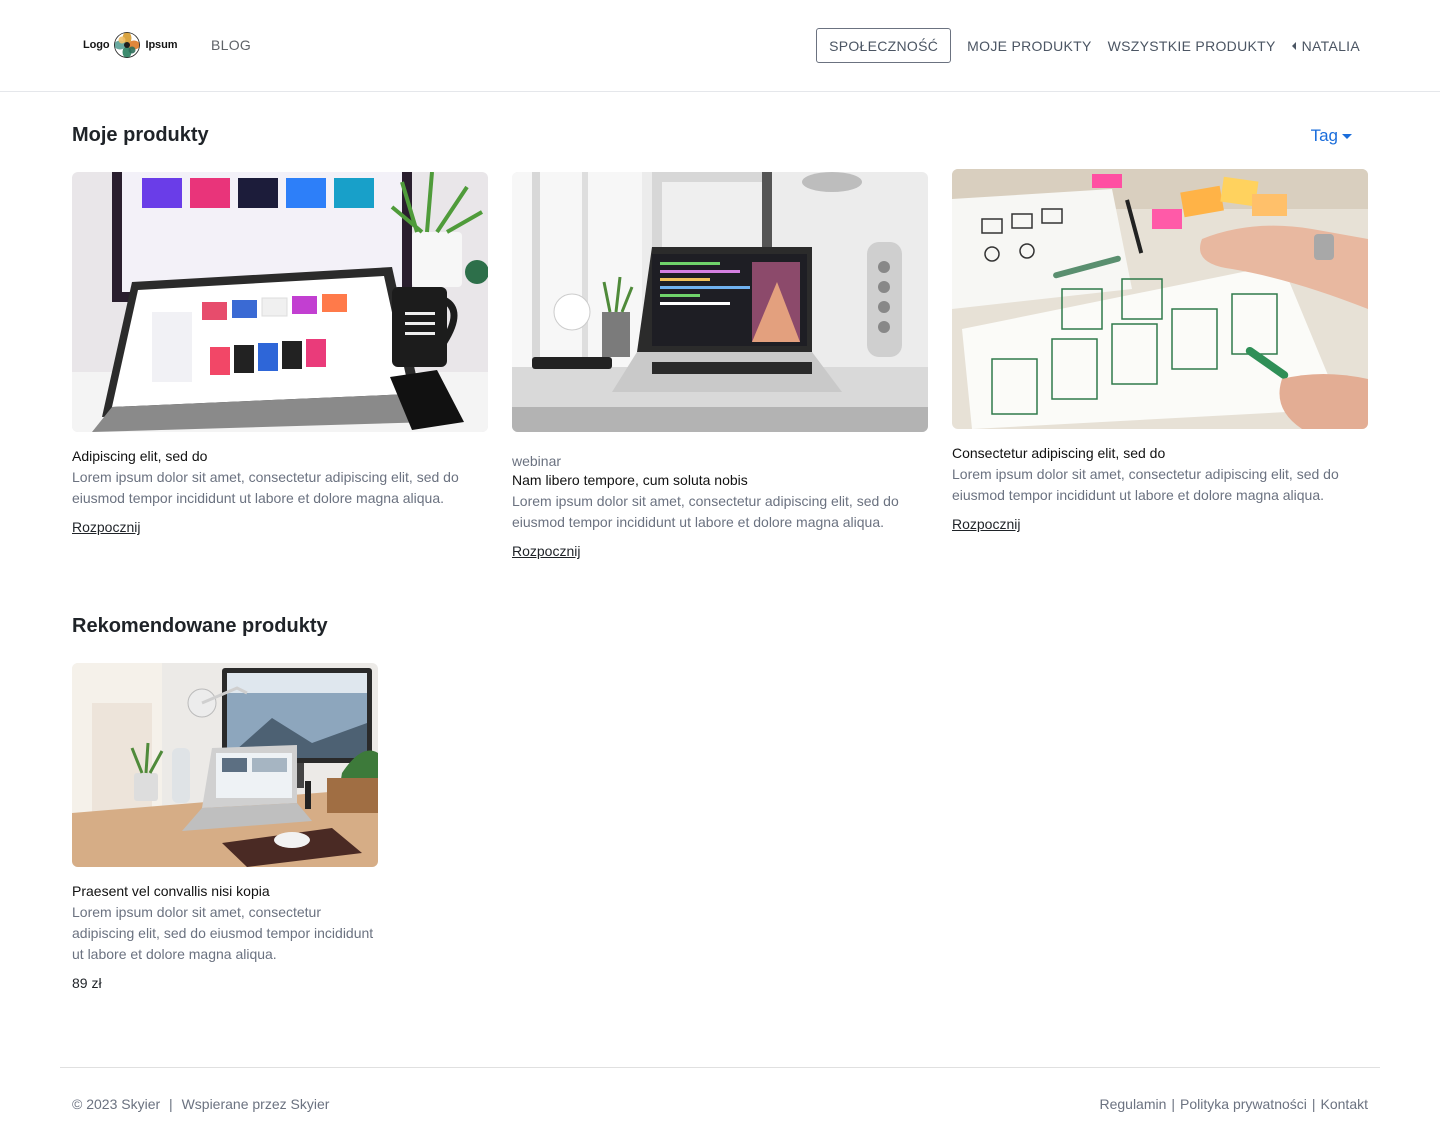  I want to click on footer-left: © 2023 Skyier | Wspierane przez Skyier, so click(200, 1104).